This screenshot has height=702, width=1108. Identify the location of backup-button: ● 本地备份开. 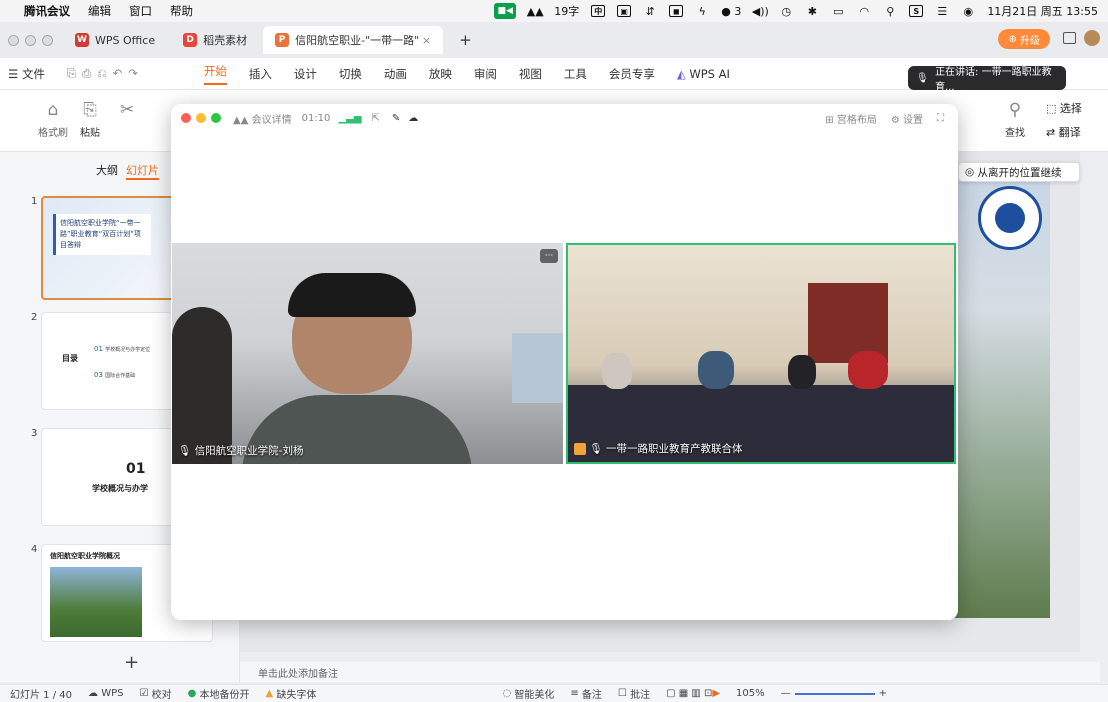
(219, 693).